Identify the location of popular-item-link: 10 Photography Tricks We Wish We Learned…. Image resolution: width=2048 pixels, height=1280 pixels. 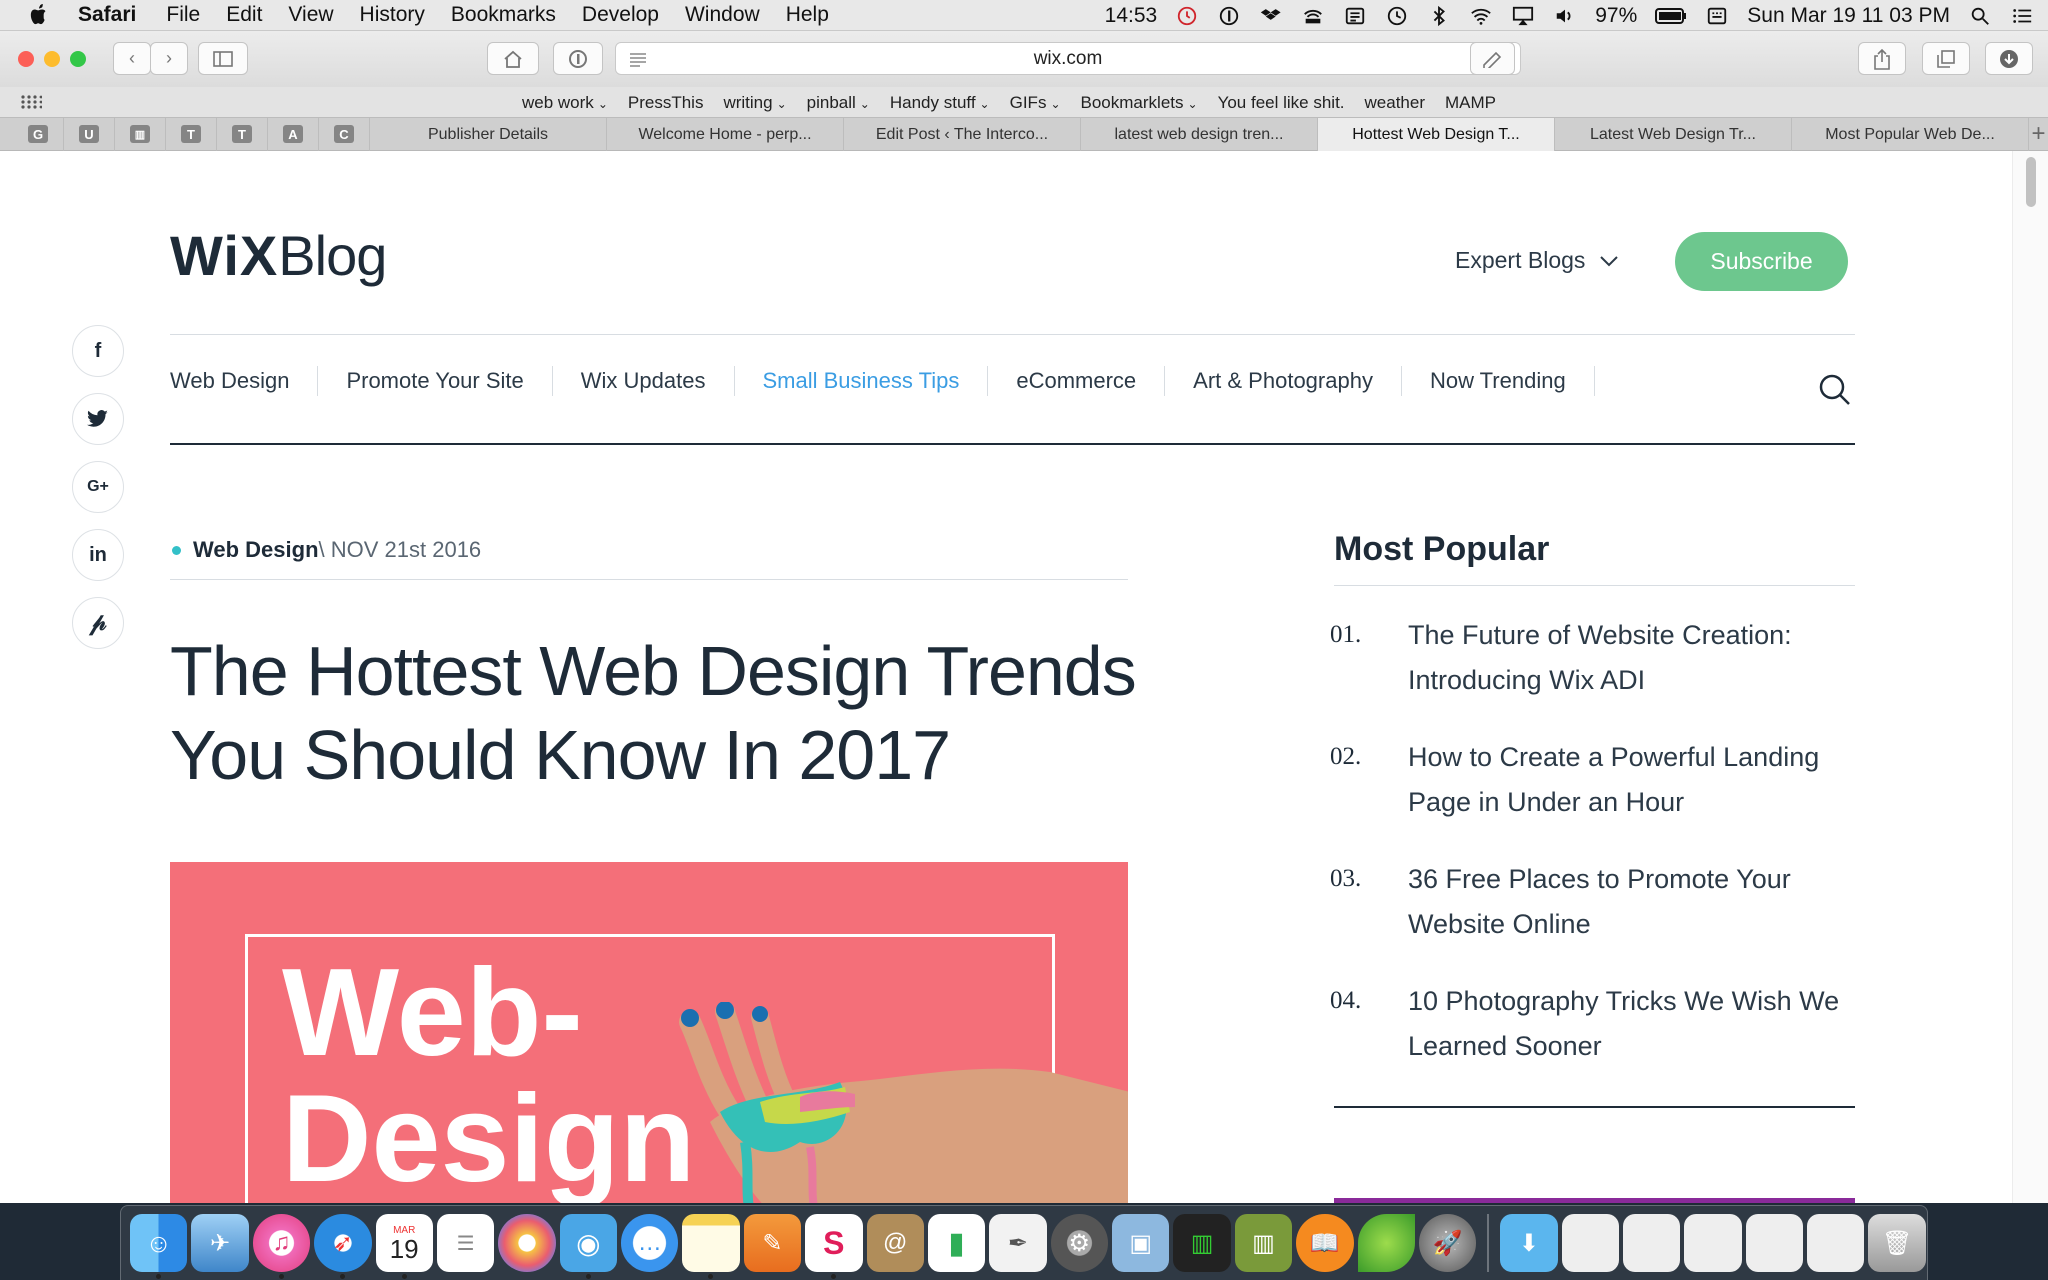
(1633, 1024).